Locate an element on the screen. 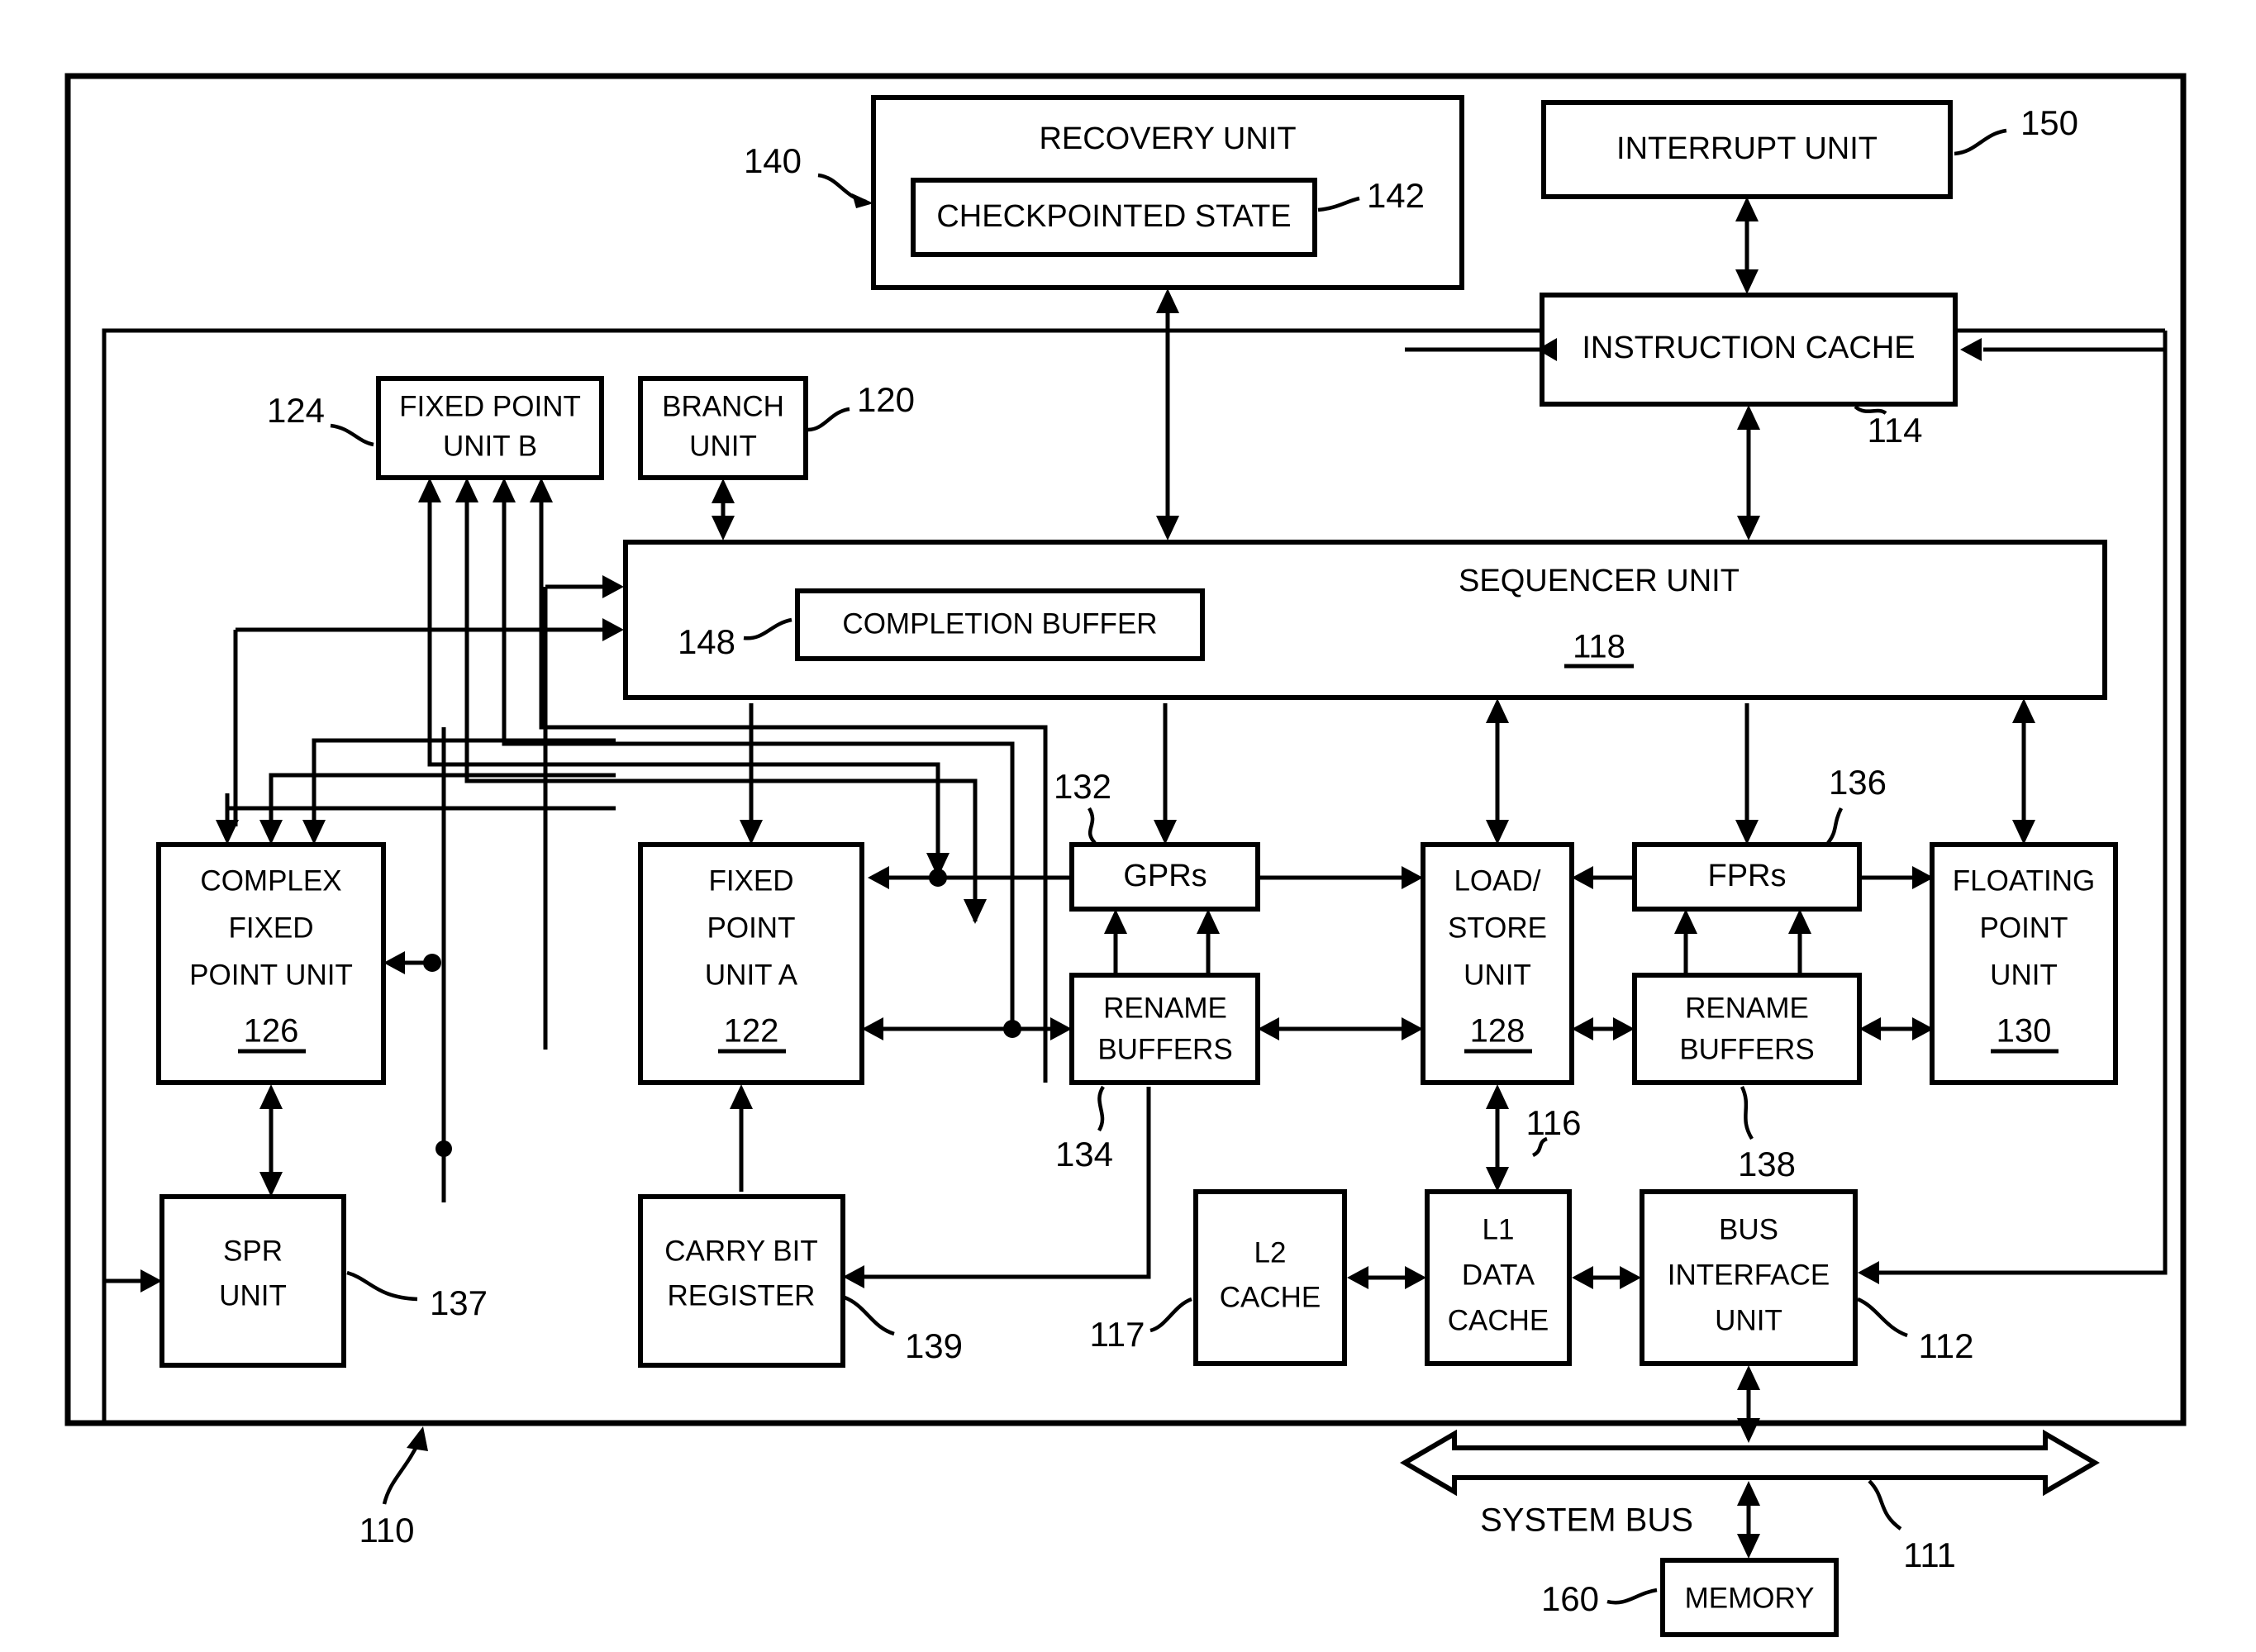  leader-140-arrowhead is located at coordinates (862, 200).